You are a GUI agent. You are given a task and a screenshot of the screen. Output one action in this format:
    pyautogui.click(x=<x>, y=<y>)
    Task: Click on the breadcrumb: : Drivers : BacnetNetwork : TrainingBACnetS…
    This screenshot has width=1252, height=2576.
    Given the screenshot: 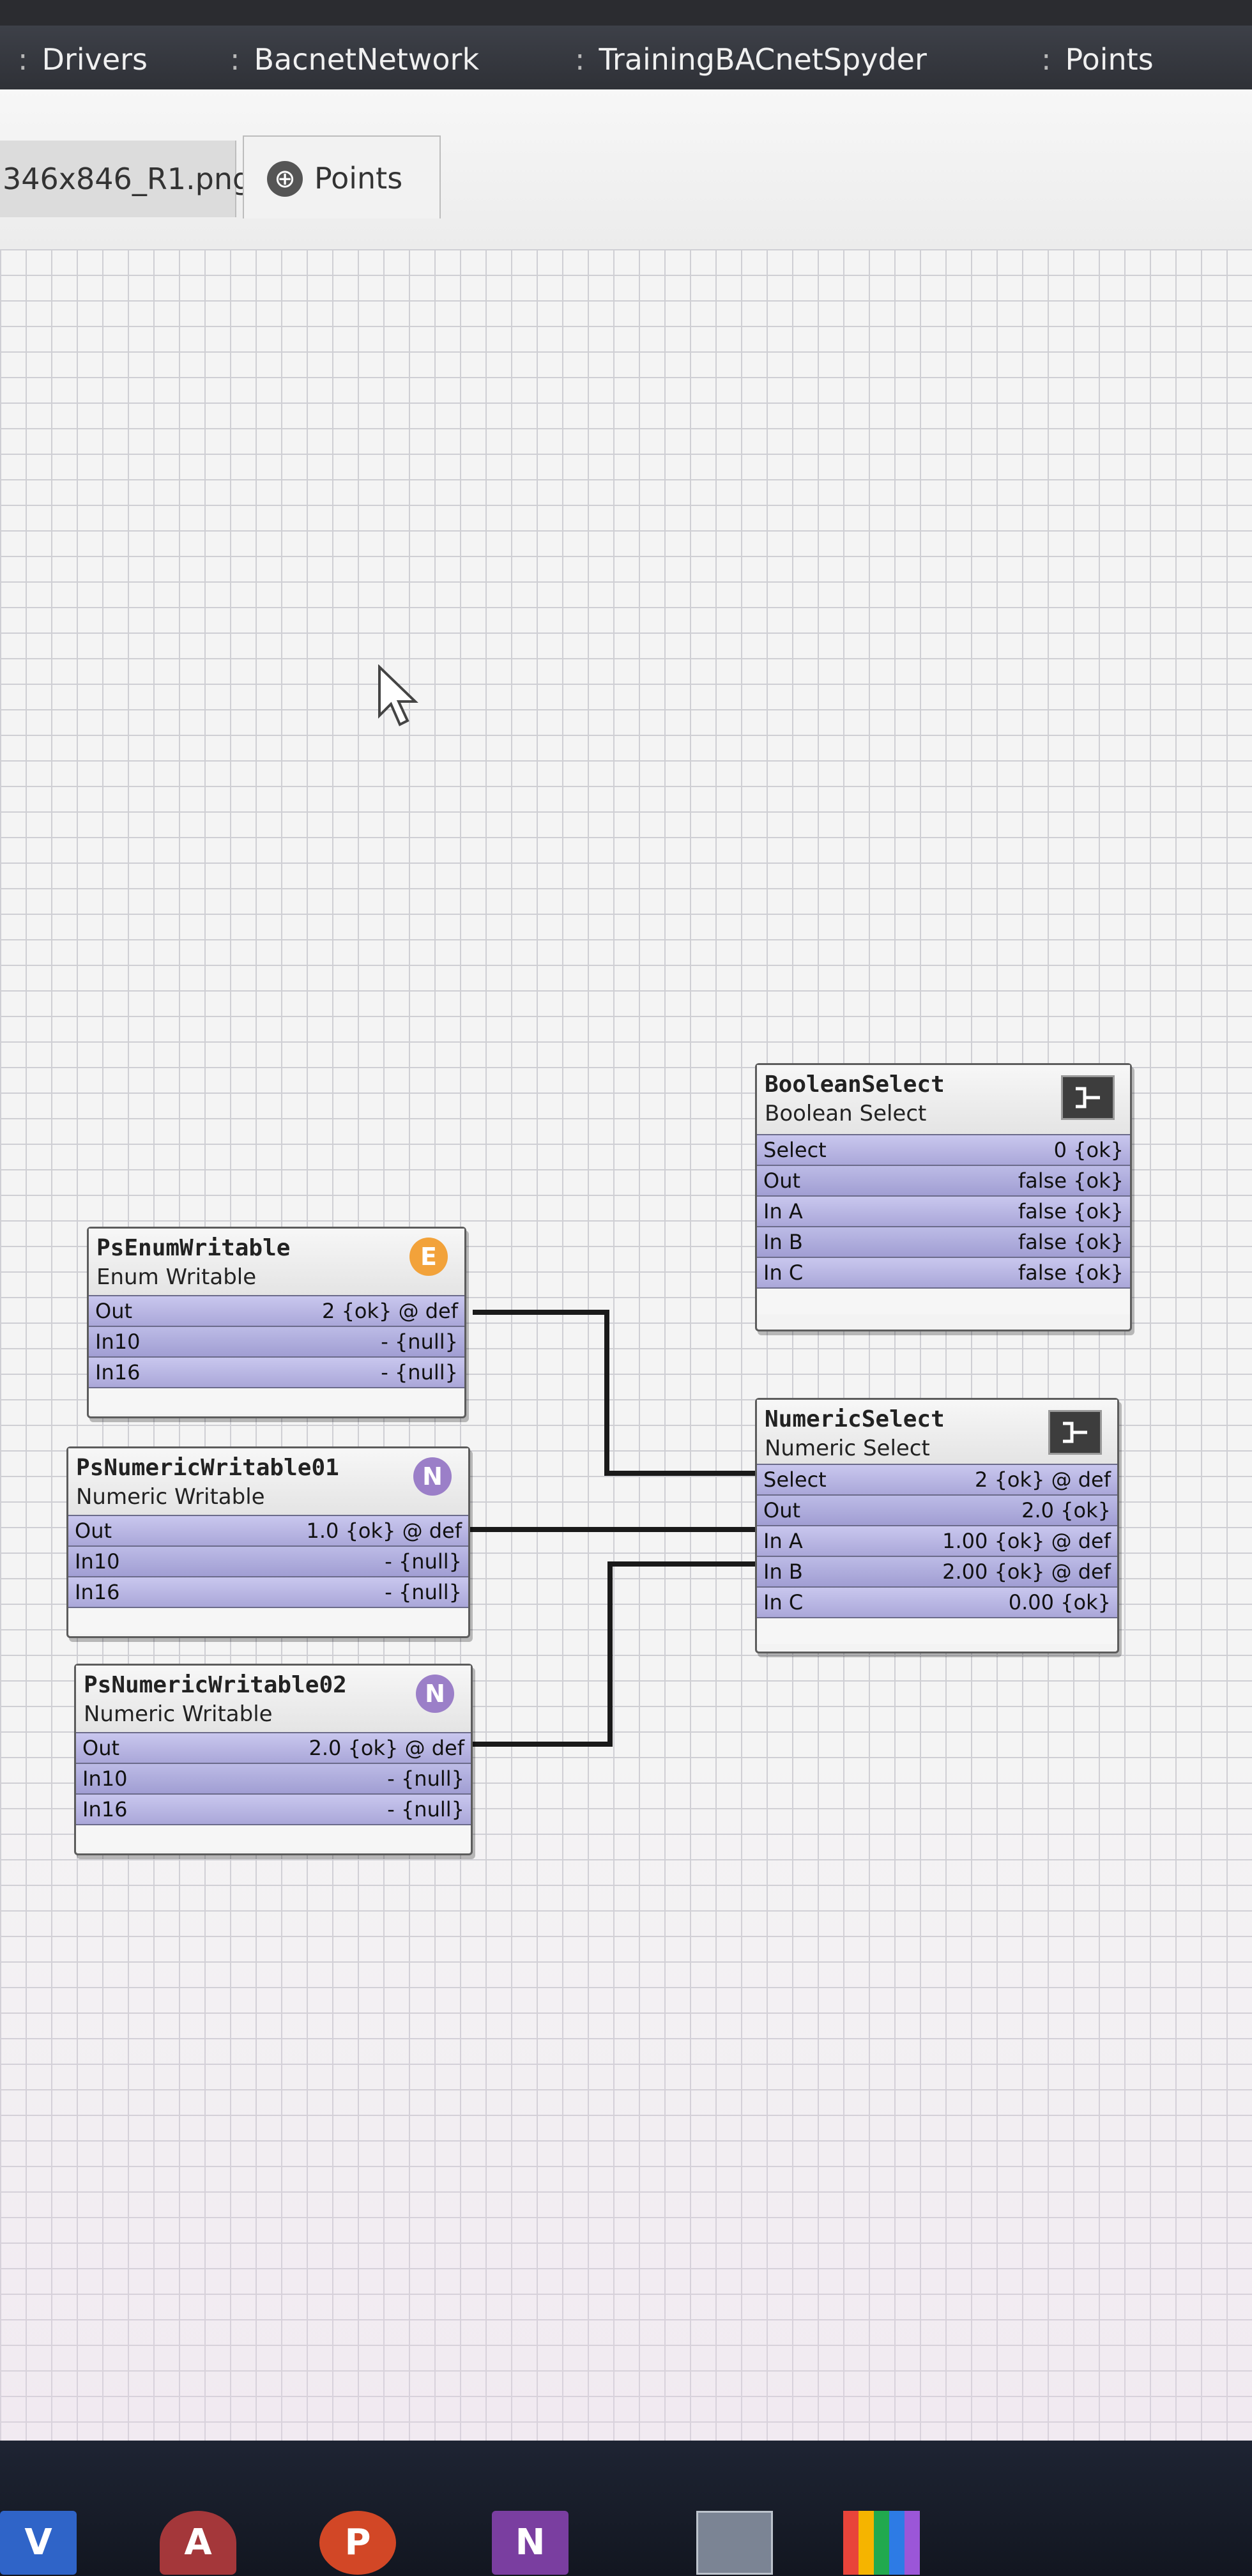 What is the action you would take?
    pyautogui.click(x=626, y=57)
    